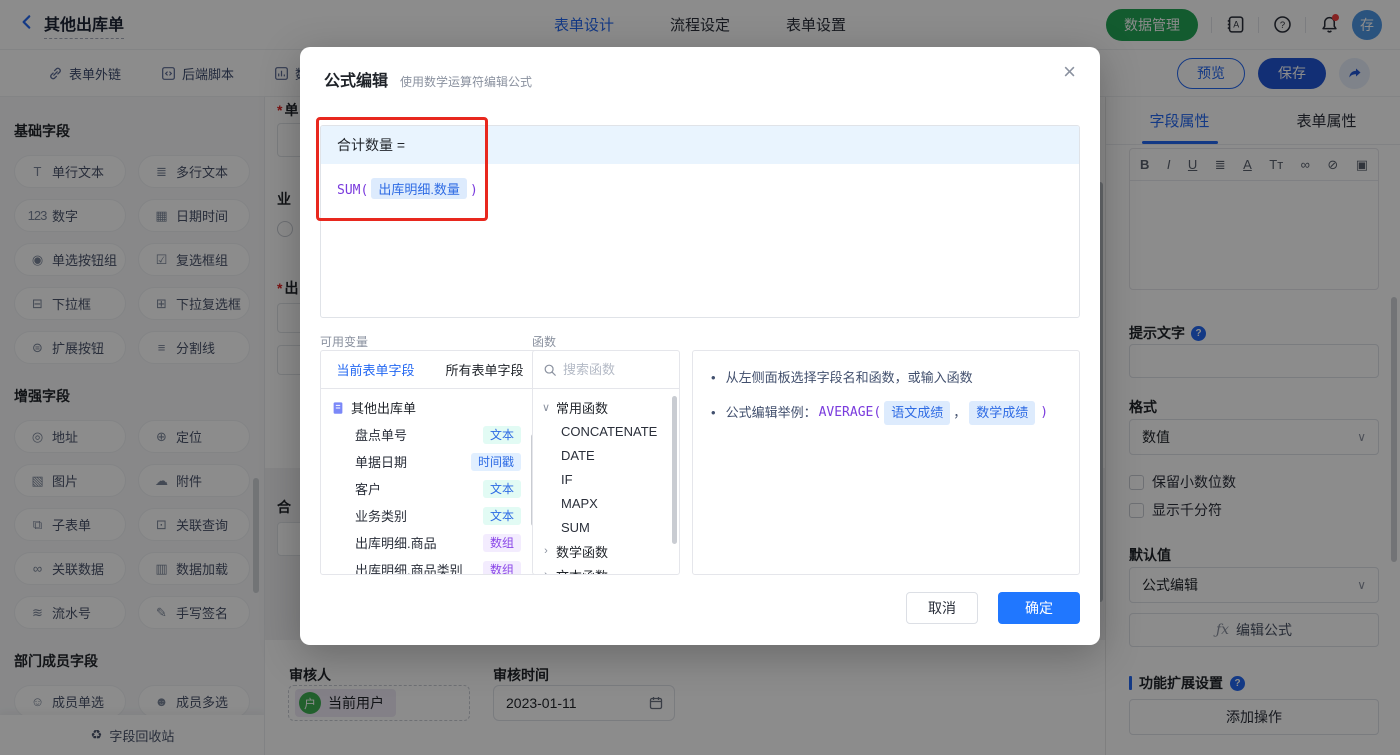  I want to click on formula-function: SUM(, so click(353, 190).